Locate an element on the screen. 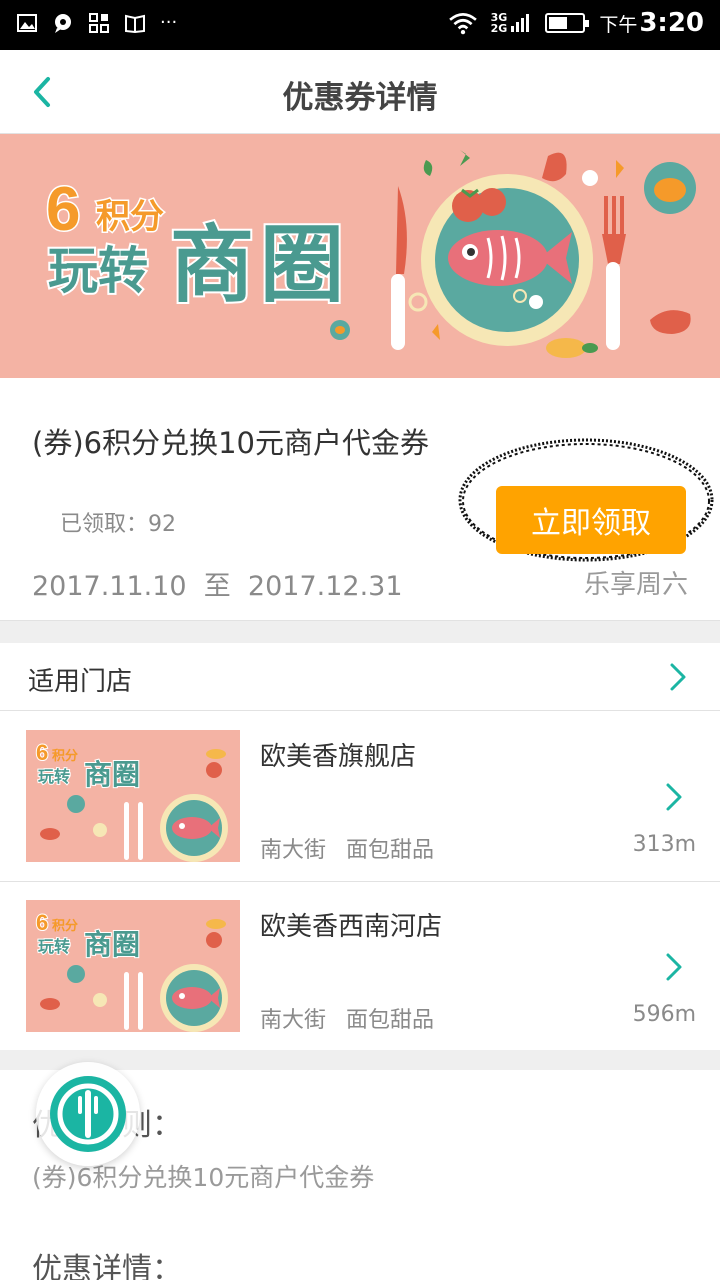 This screenshot has height=1280, width=720. store-distance: 313m is located at coordinates (664, 844).